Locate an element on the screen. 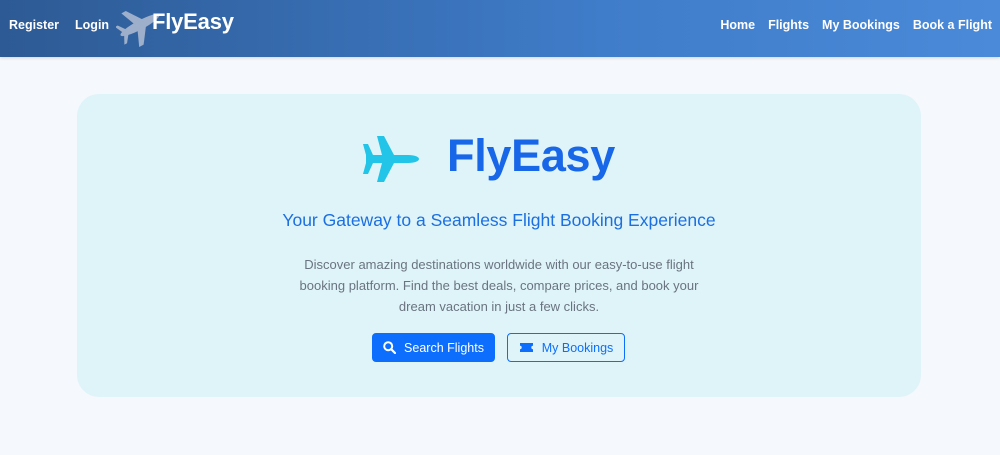 This screenshot has height=455, width=1000. airplane-icon is located at coordinates (391, 159).